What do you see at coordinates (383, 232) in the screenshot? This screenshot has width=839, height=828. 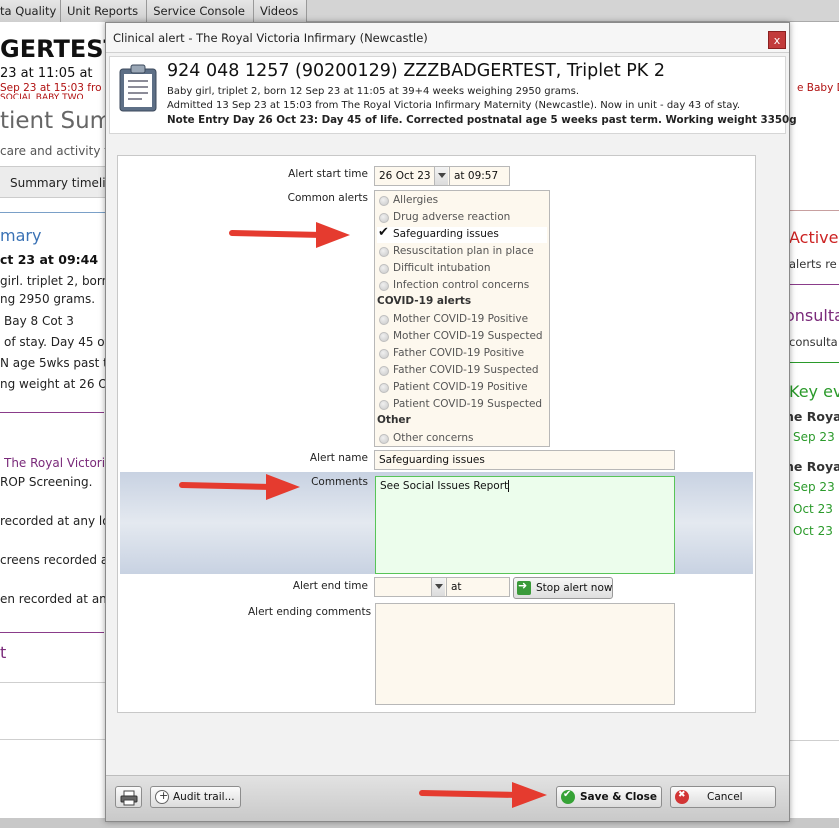 I see `check-icon: ✔` at bounding box center [383, 232].